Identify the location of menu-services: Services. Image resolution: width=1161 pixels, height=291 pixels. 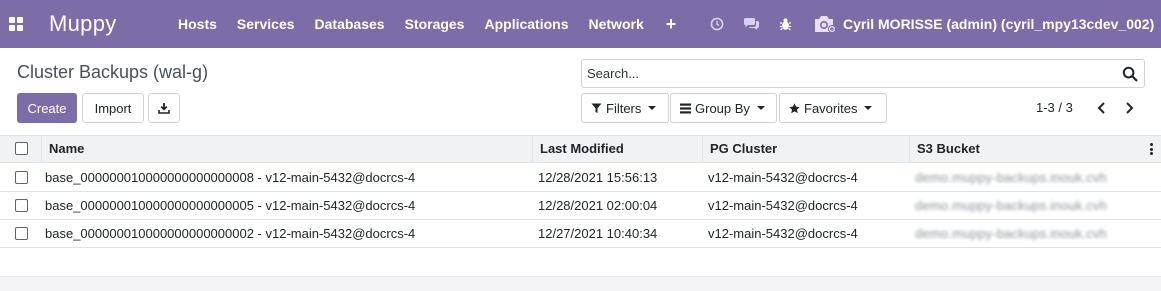
(266, 24).